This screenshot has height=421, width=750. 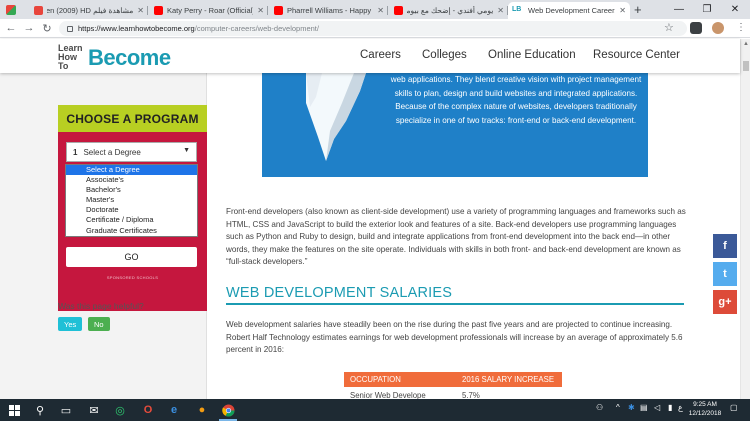 What do you see at coordinates (532, 55) in the screenshot?
I see `nav-online-education: Online Education` at bounding box center [532, 55].